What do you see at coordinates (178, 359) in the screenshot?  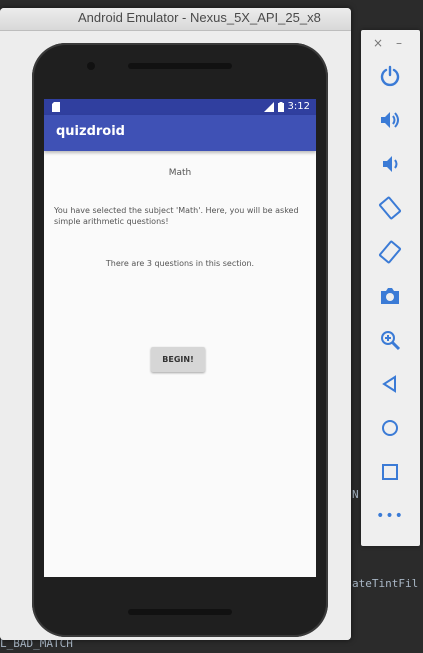 I see `begin-button: BEGIN!` at bounding box center [178, 359].